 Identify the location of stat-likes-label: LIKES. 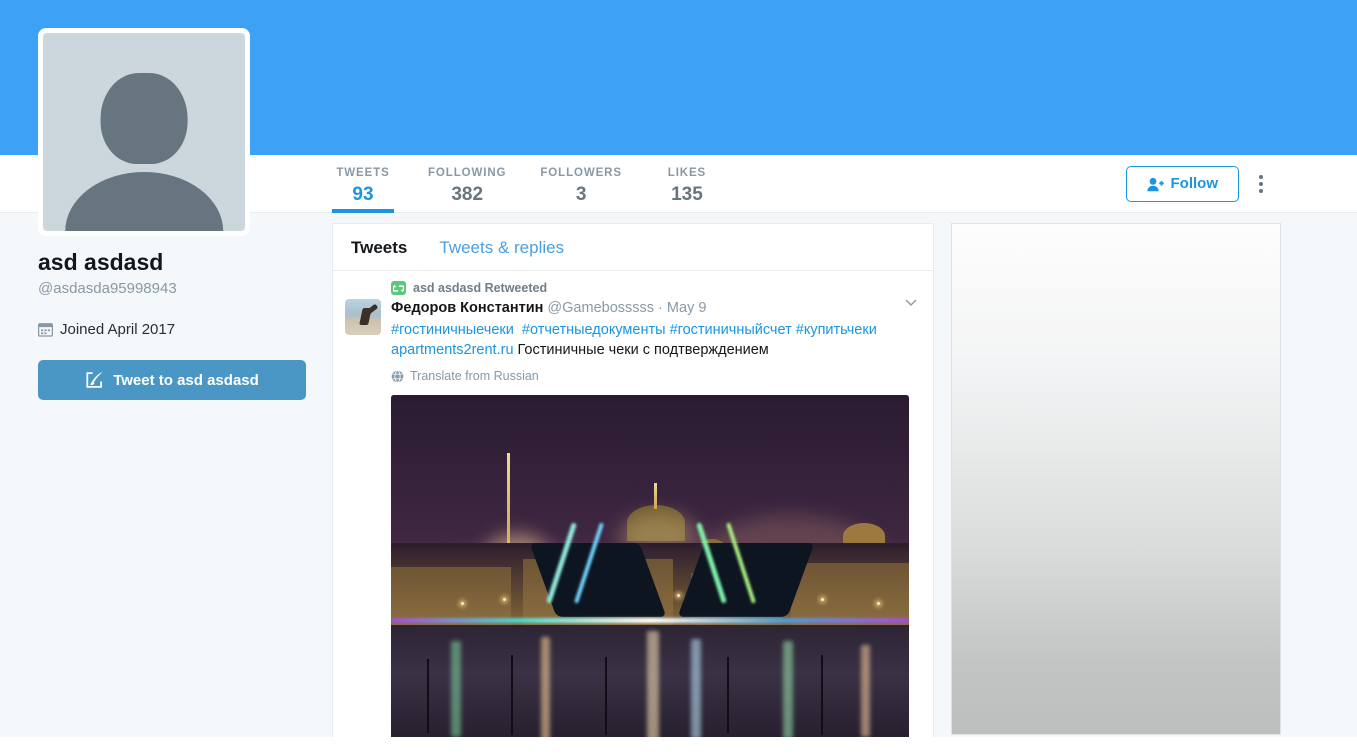
(687, 173).